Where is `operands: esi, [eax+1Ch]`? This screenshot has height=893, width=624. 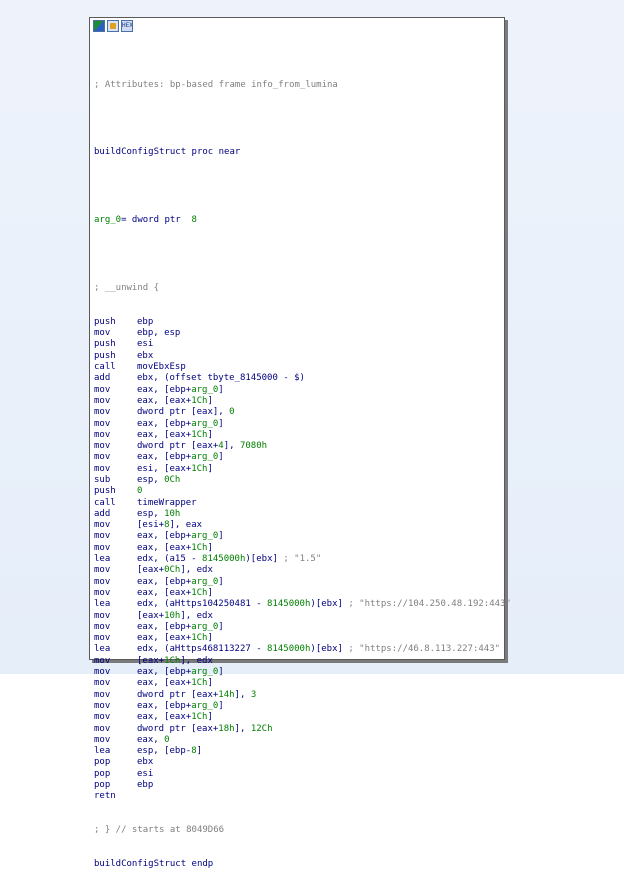
operands: esi, [eax+1Ch] is located at coordinates (175, 468).